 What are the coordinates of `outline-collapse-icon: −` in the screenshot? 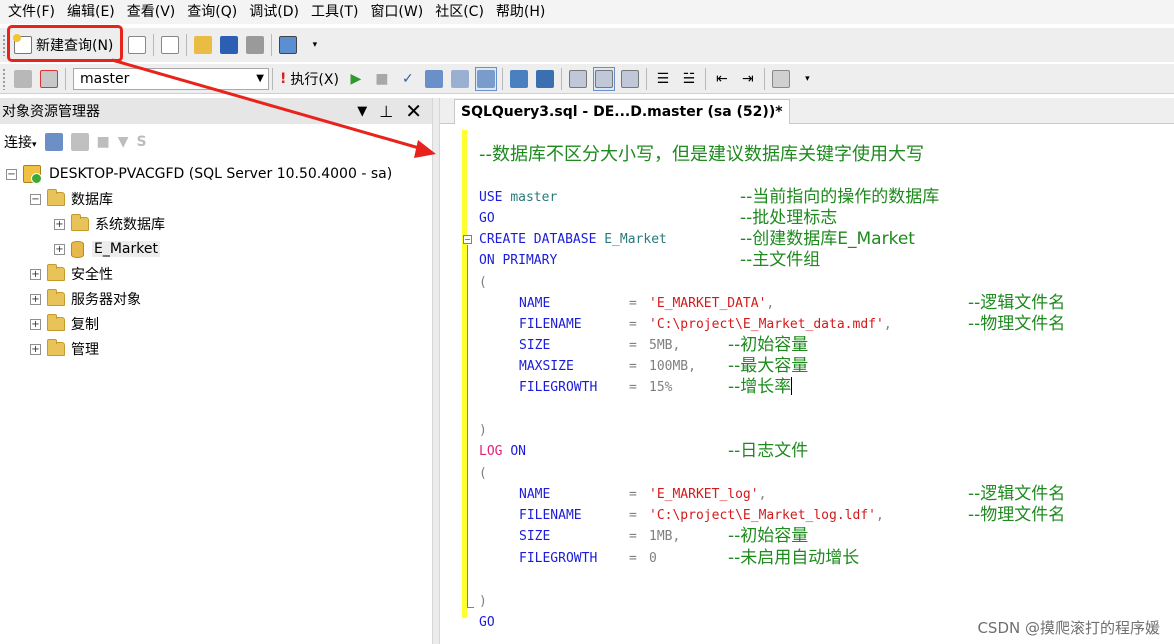 It's located at (467, 239).